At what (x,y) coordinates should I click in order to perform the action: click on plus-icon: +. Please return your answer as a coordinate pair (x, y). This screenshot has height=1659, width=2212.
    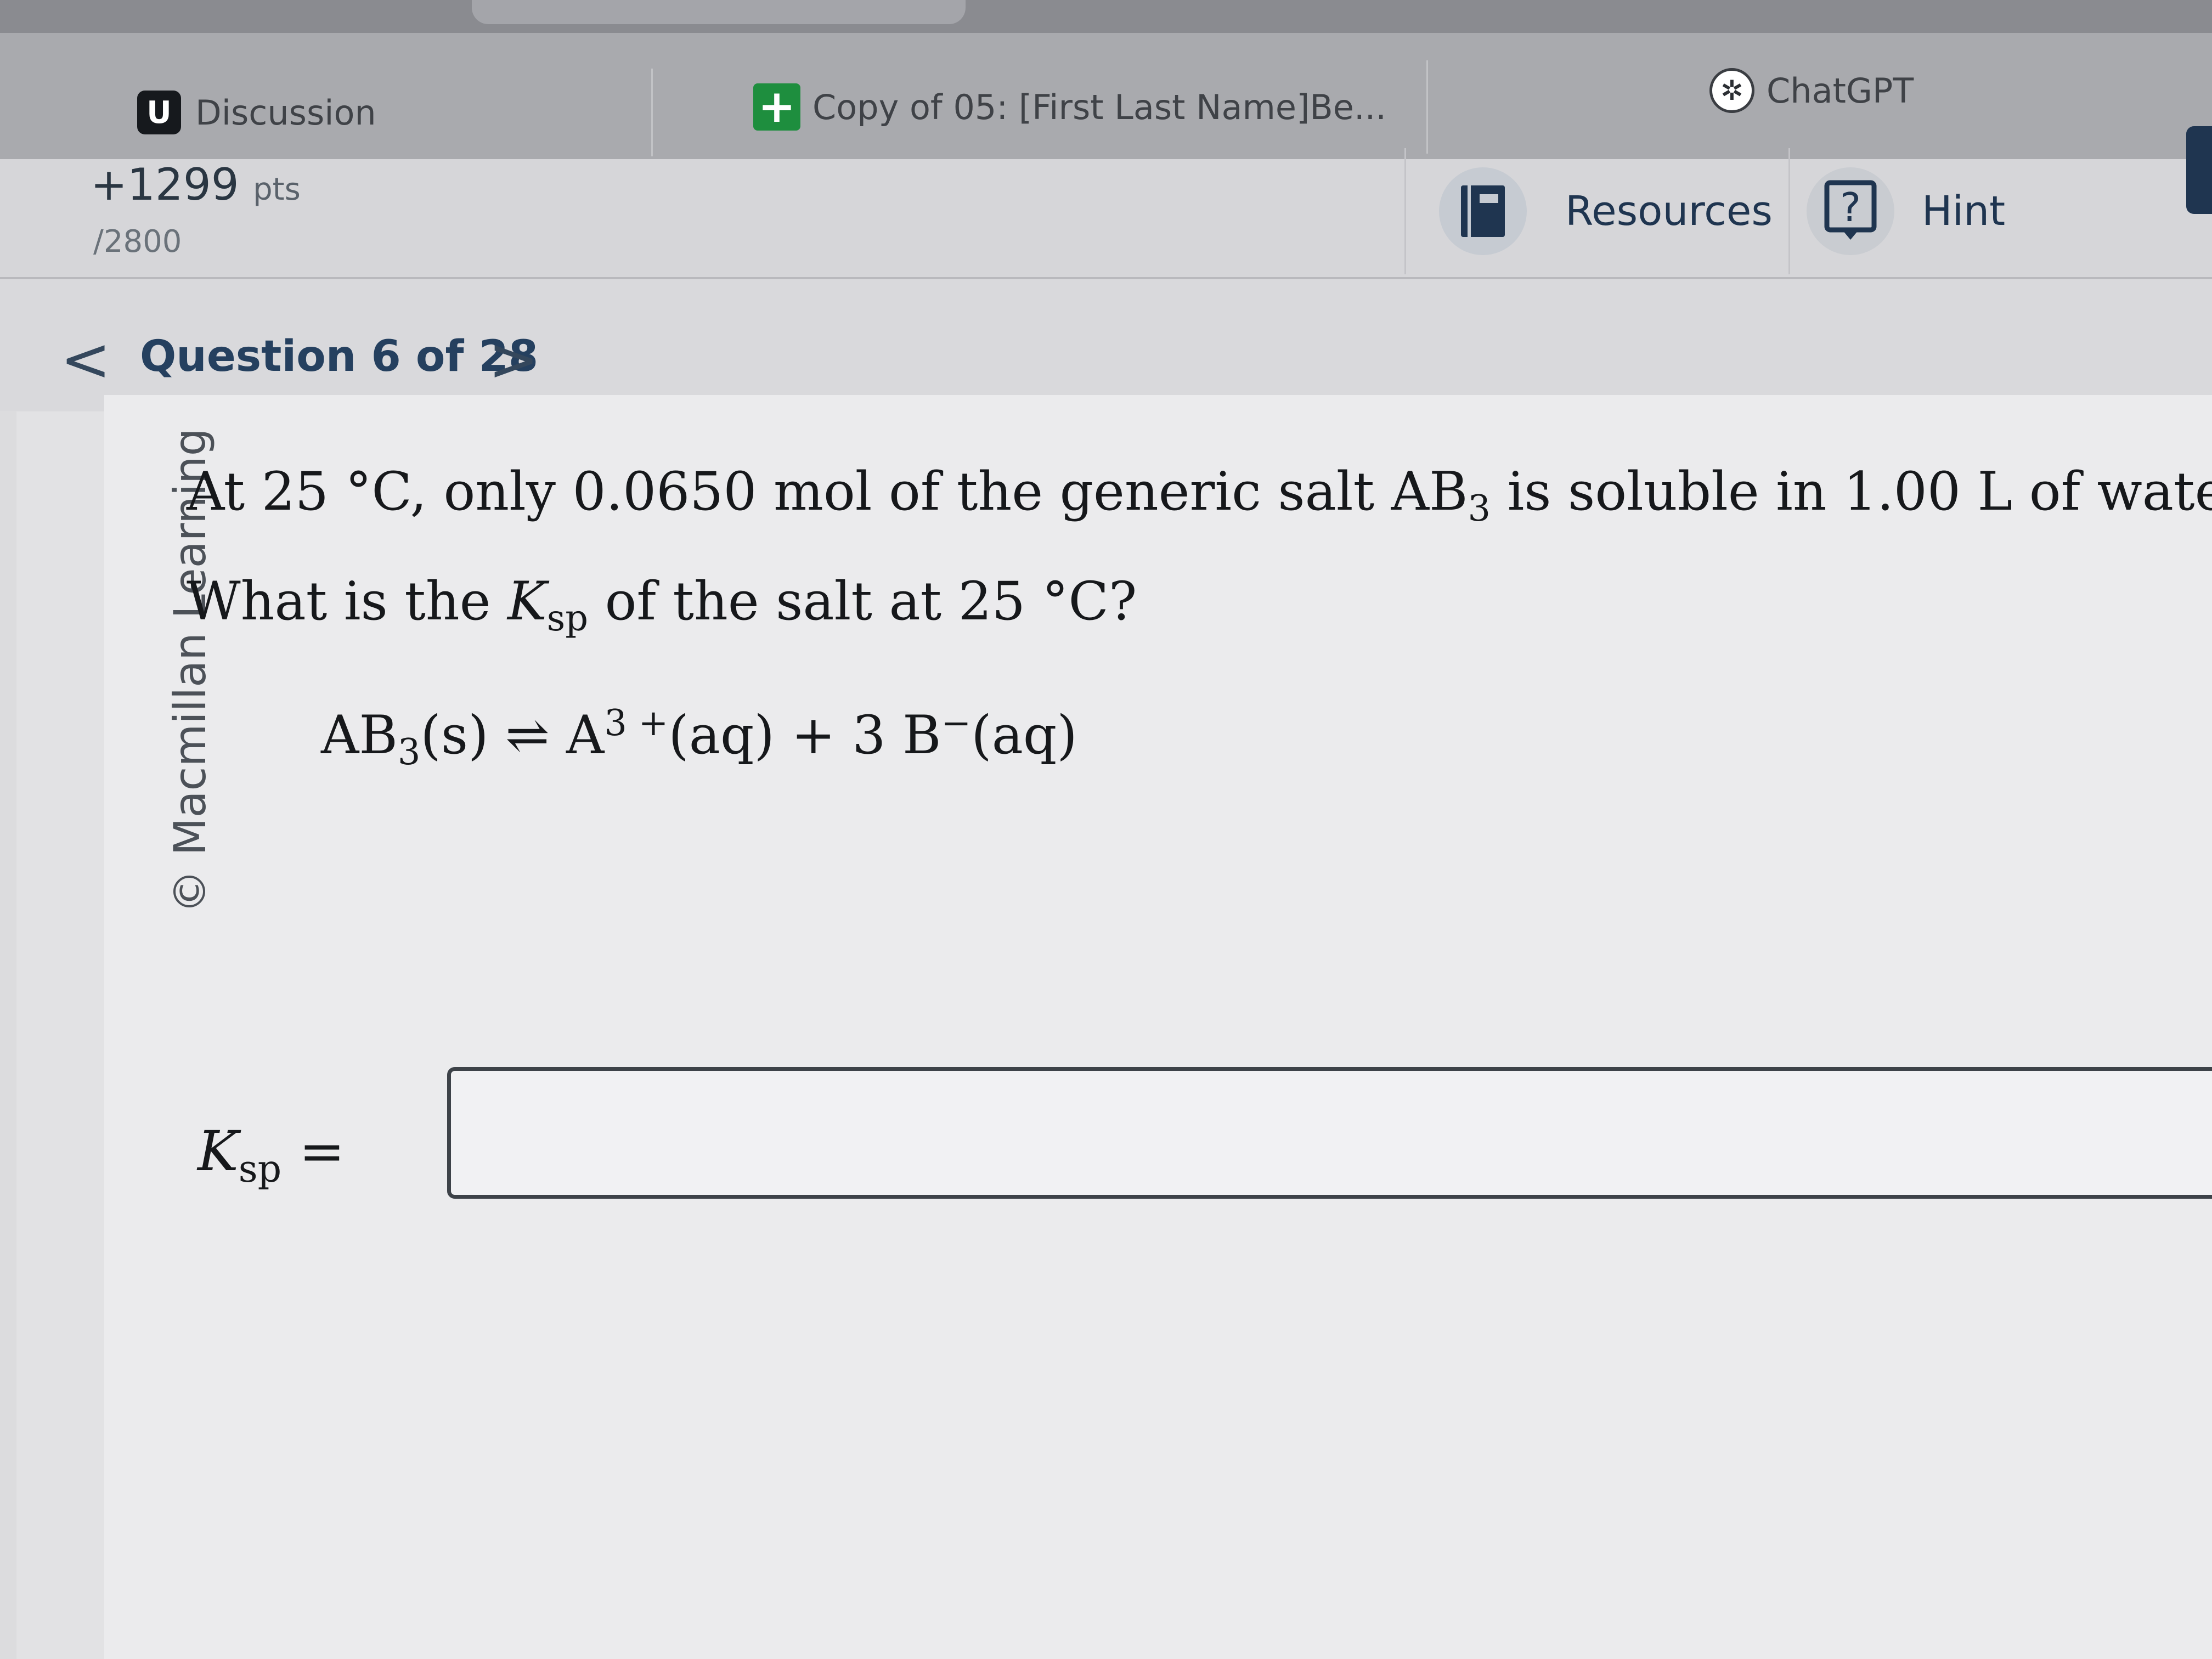
    Looking at the image, I should click on (776, 107).